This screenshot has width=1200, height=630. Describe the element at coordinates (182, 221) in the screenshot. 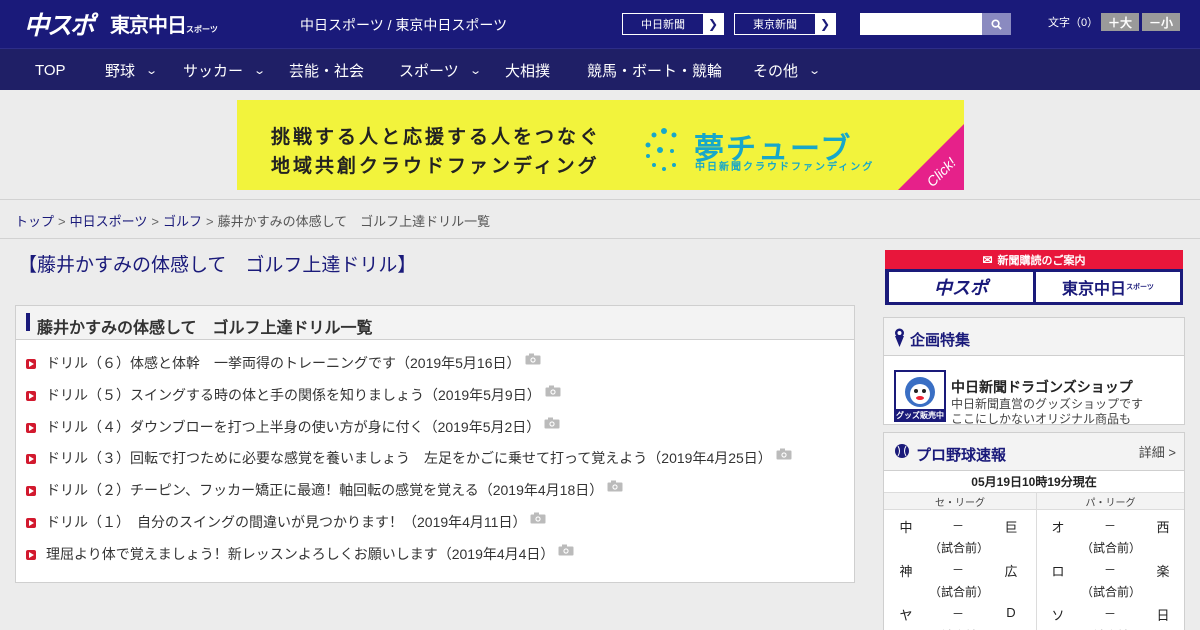

I see `breadcrumb-golf: ゴルフ` at that location.